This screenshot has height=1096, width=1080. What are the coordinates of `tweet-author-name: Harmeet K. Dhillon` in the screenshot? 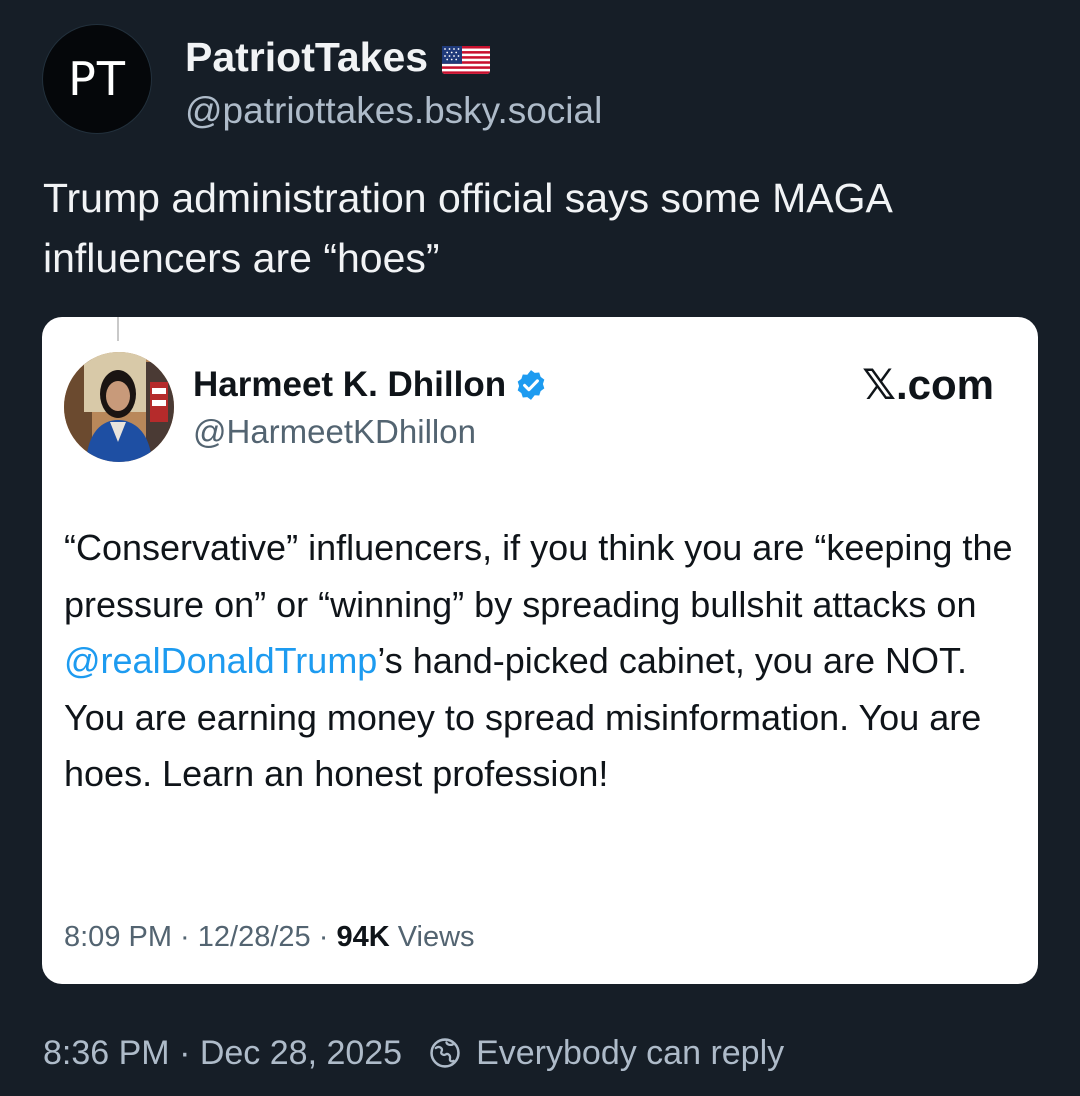 It's located at (370, 385).